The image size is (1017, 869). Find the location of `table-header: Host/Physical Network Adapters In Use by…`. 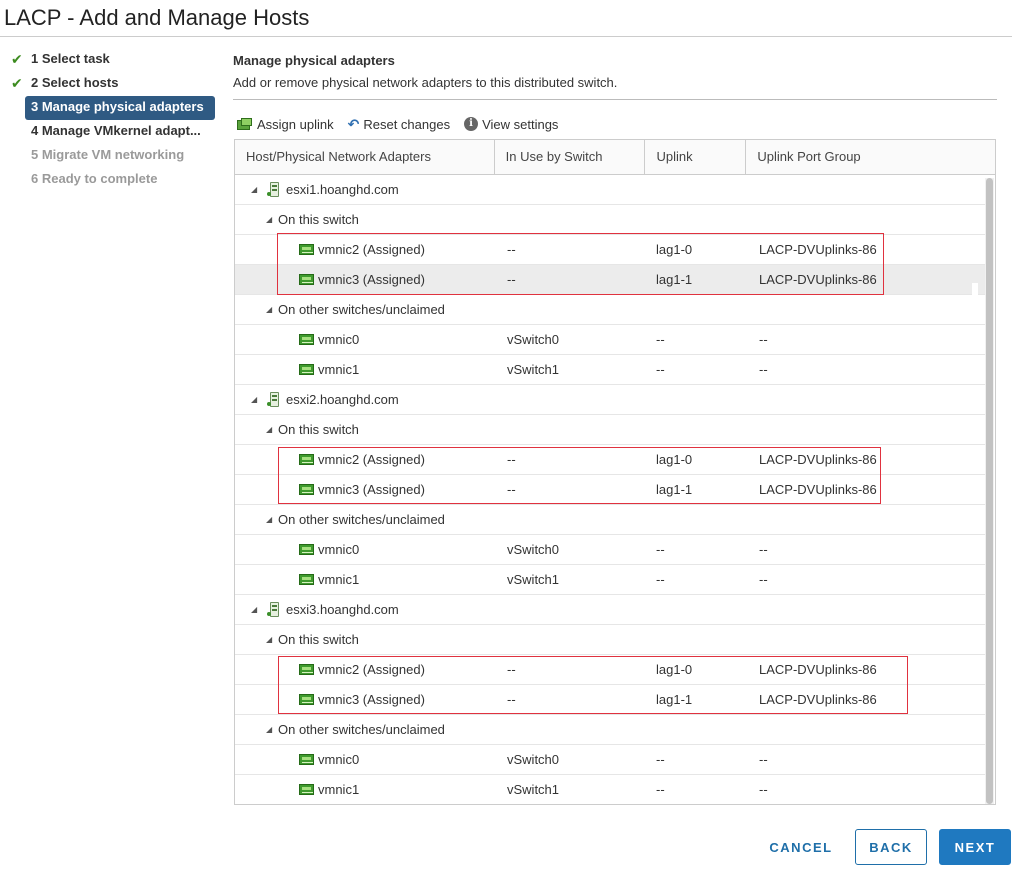

table-header: Host/Physical Network Adapters In Use by… is located at coordinates (615, 157).